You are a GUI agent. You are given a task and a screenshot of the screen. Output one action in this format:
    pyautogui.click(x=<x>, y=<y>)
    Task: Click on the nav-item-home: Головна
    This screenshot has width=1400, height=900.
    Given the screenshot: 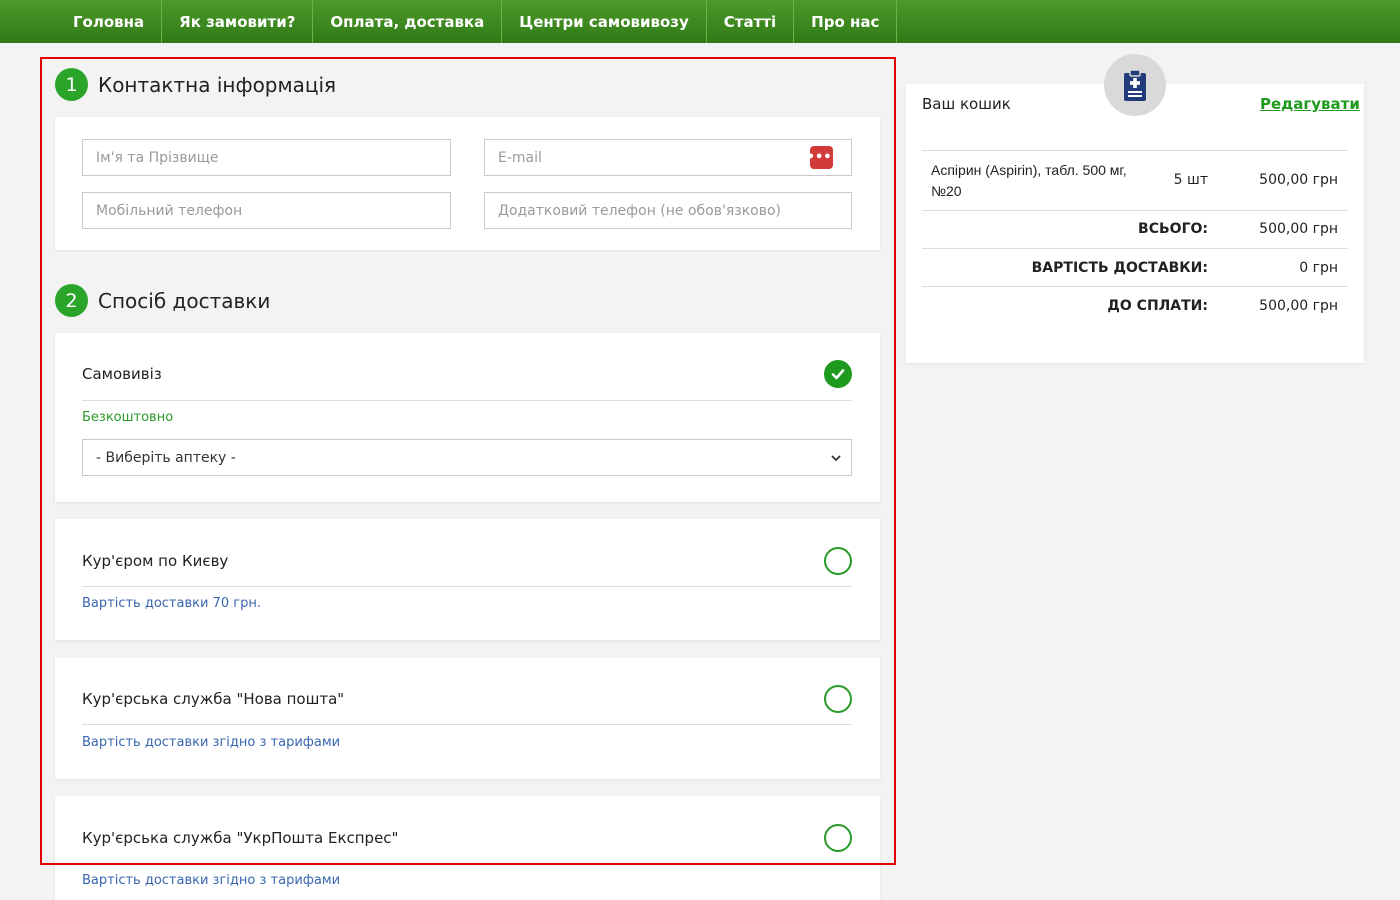 What is the action you would take?
    pyautogui.click(x=109, y=21)
    